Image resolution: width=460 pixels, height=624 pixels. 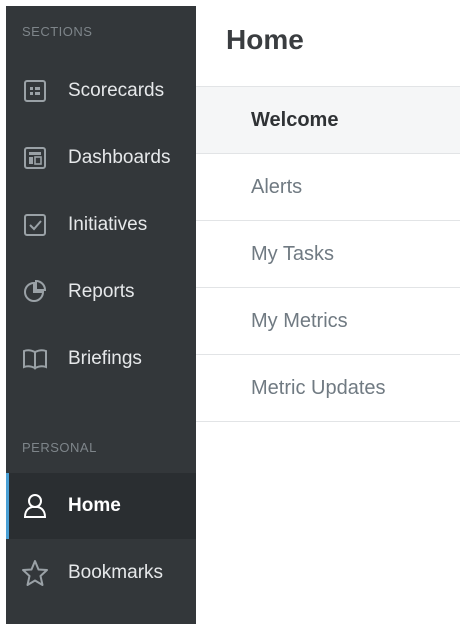 I want to click on pie-chart-icon, so click(x=35, y=292).